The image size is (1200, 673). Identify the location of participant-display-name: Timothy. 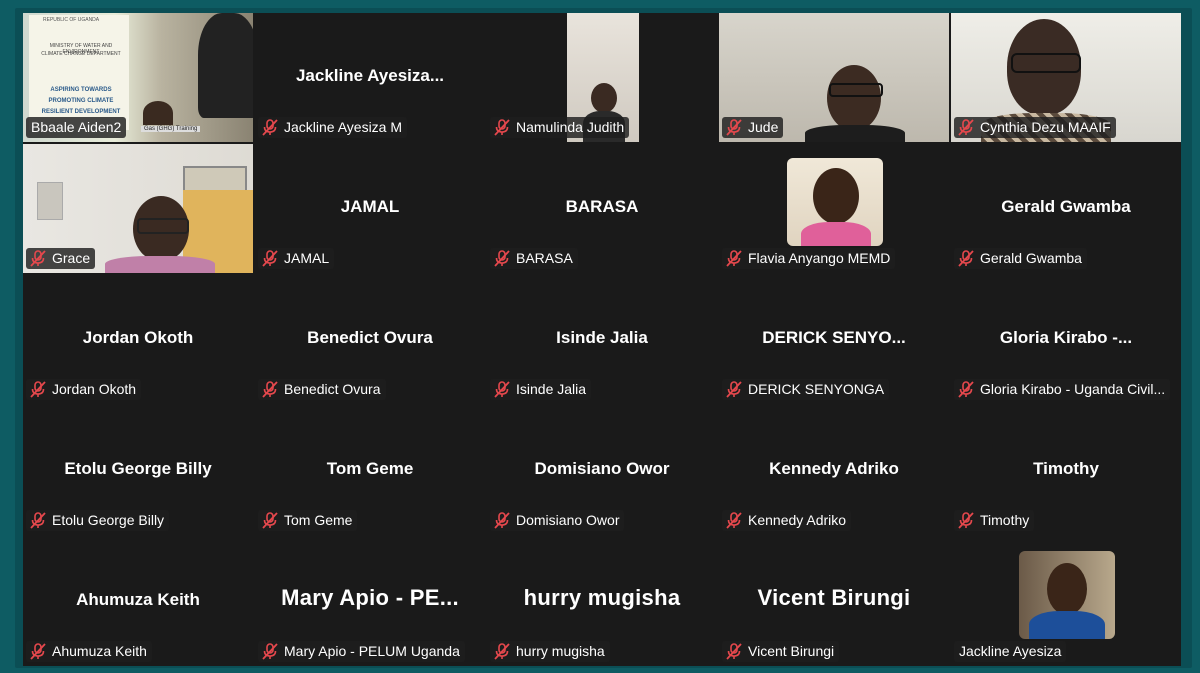
(1066, 468).